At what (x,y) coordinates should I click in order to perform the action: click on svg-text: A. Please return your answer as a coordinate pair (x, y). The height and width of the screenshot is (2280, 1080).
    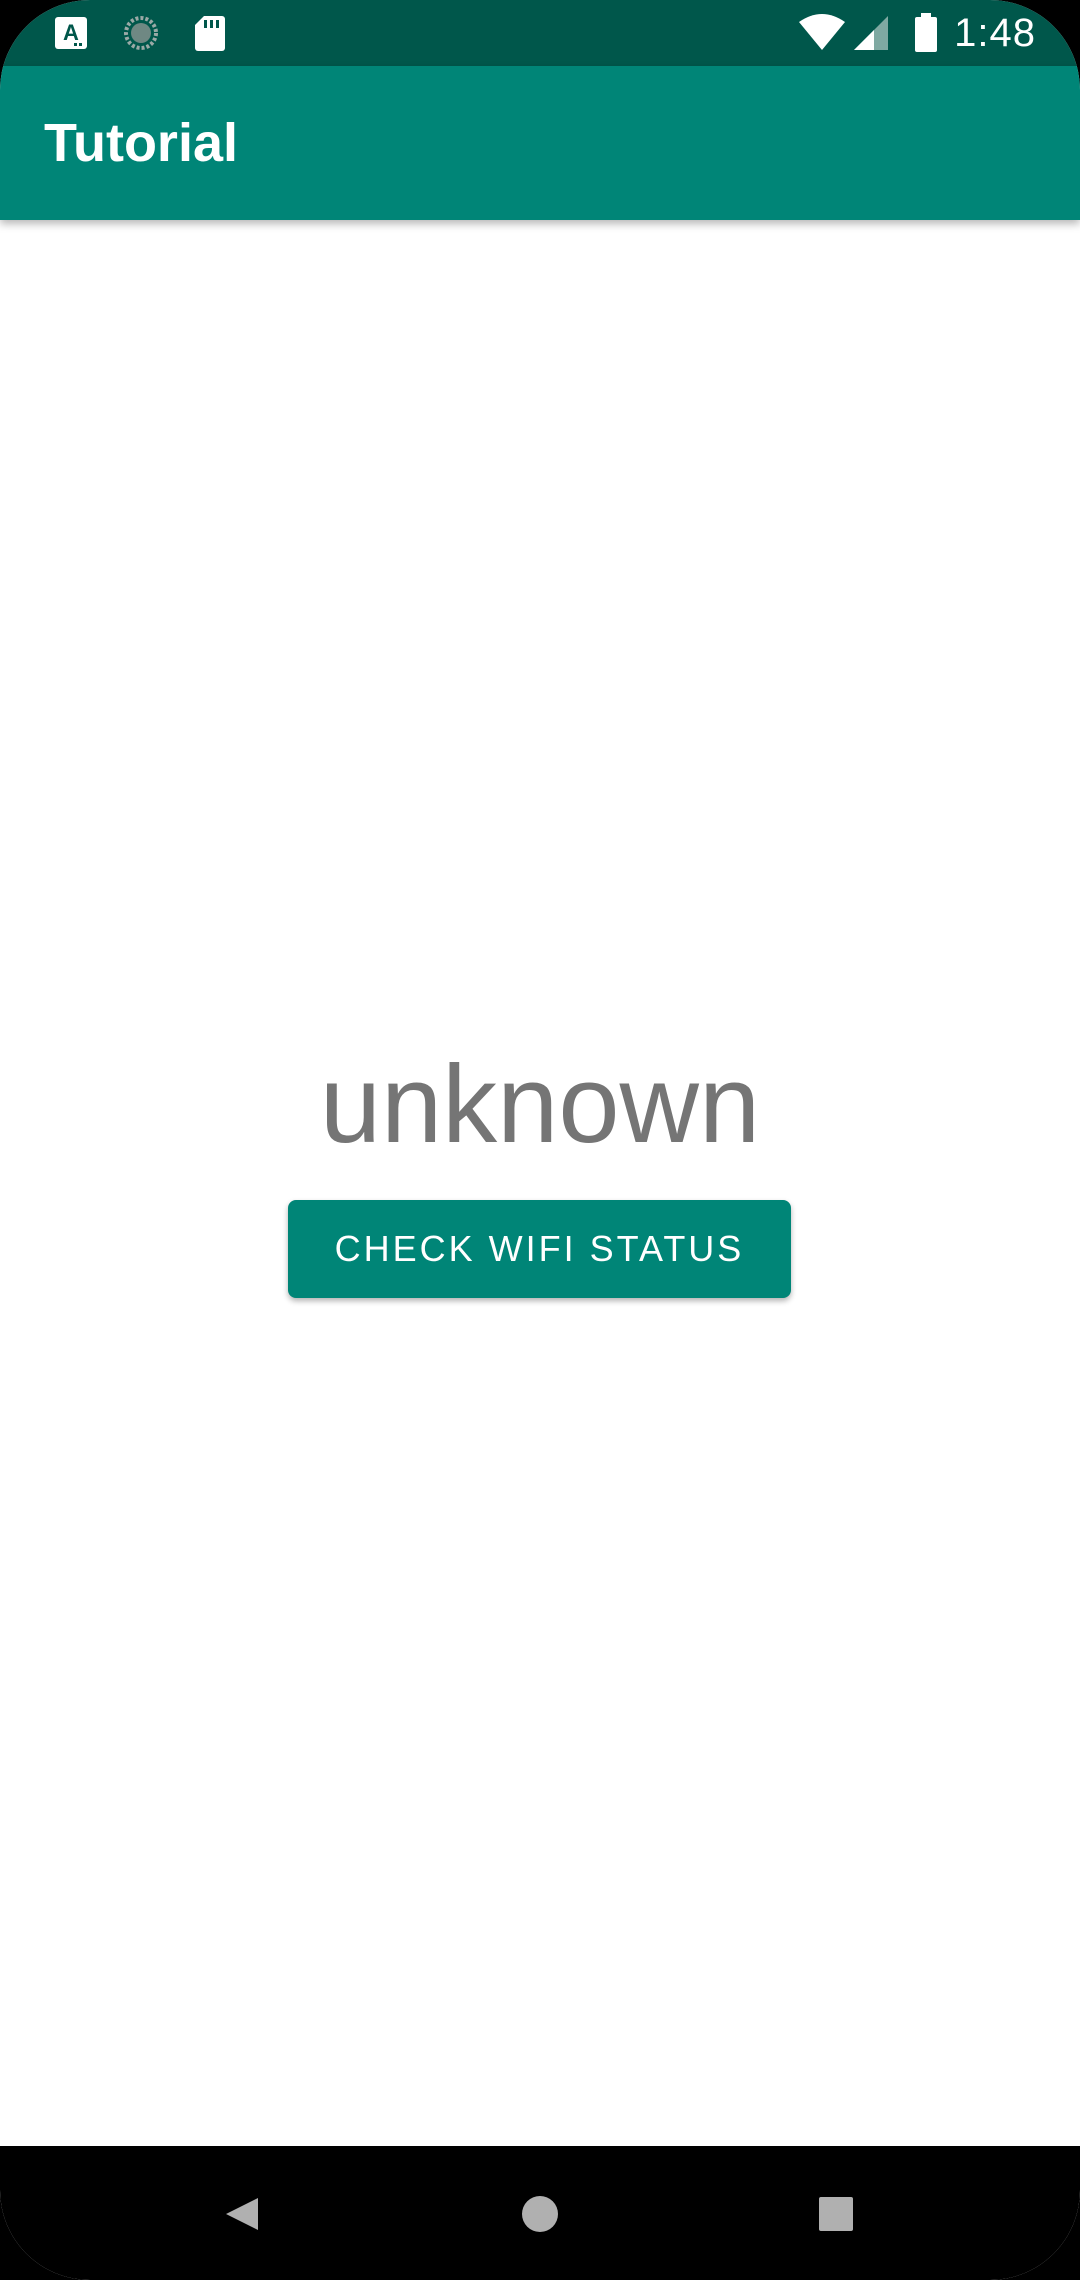
    Looking at the image, I should click on (71, 32).